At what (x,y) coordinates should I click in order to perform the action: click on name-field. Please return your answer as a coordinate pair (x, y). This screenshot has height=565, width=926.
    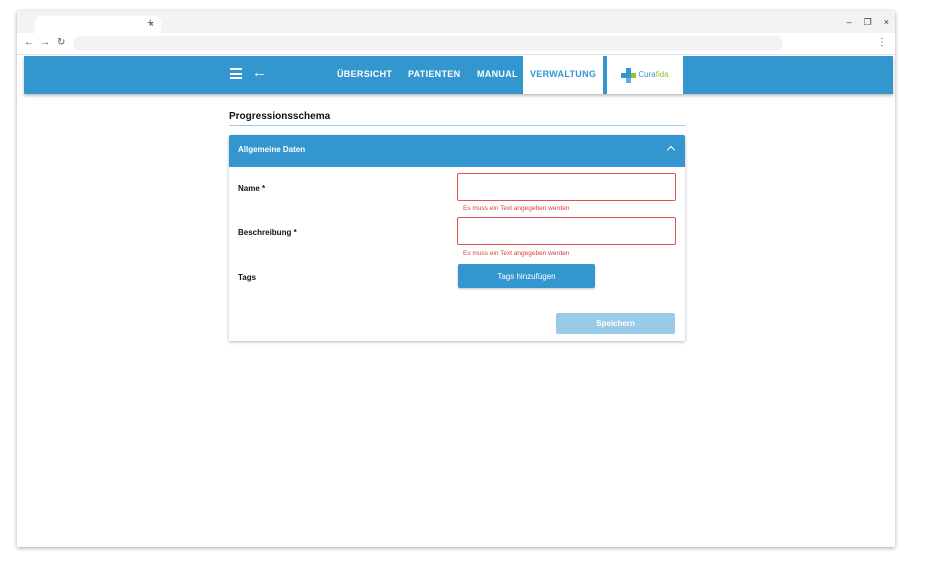
    Looking at the image, I should click on (566, 187).